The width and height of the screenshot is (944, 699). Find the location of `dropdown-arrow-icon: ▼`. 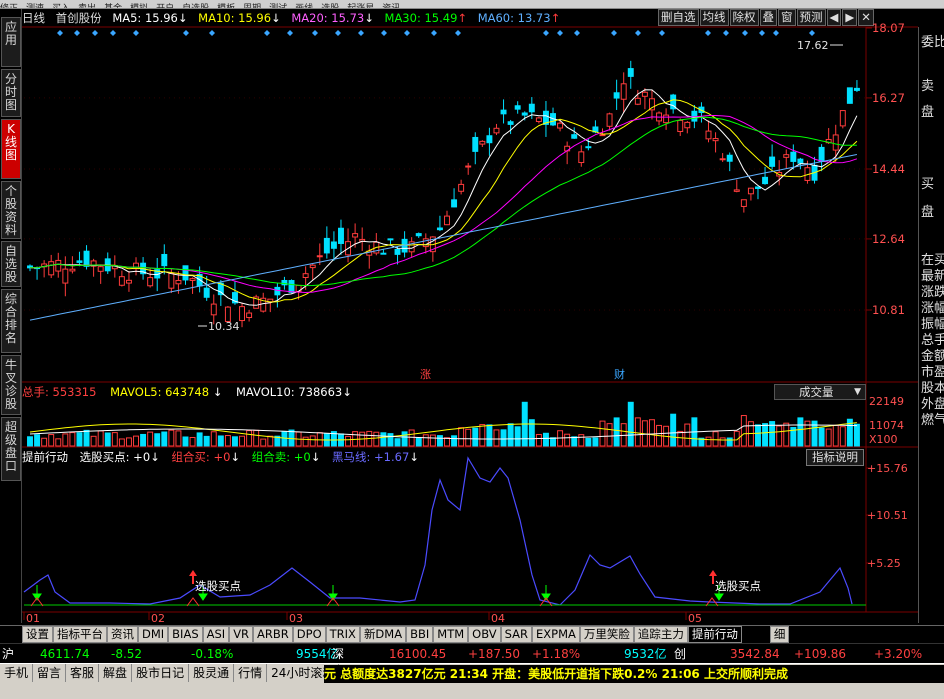

dropdown-arrow-icon: ▼ is located at coordinates (857, 392).